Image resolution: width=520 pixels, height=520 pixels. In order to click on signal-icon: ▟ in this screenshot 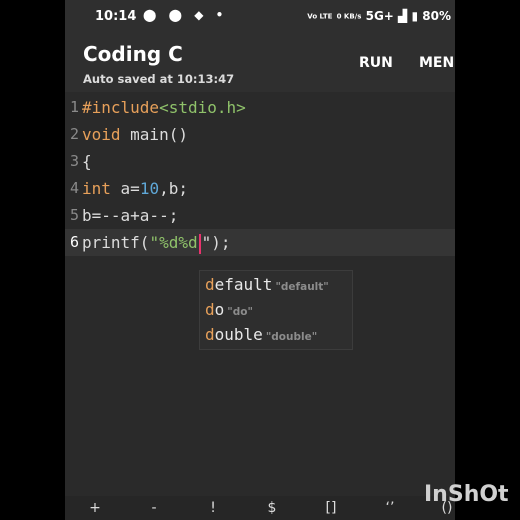, I will do `click(403, 16)`.